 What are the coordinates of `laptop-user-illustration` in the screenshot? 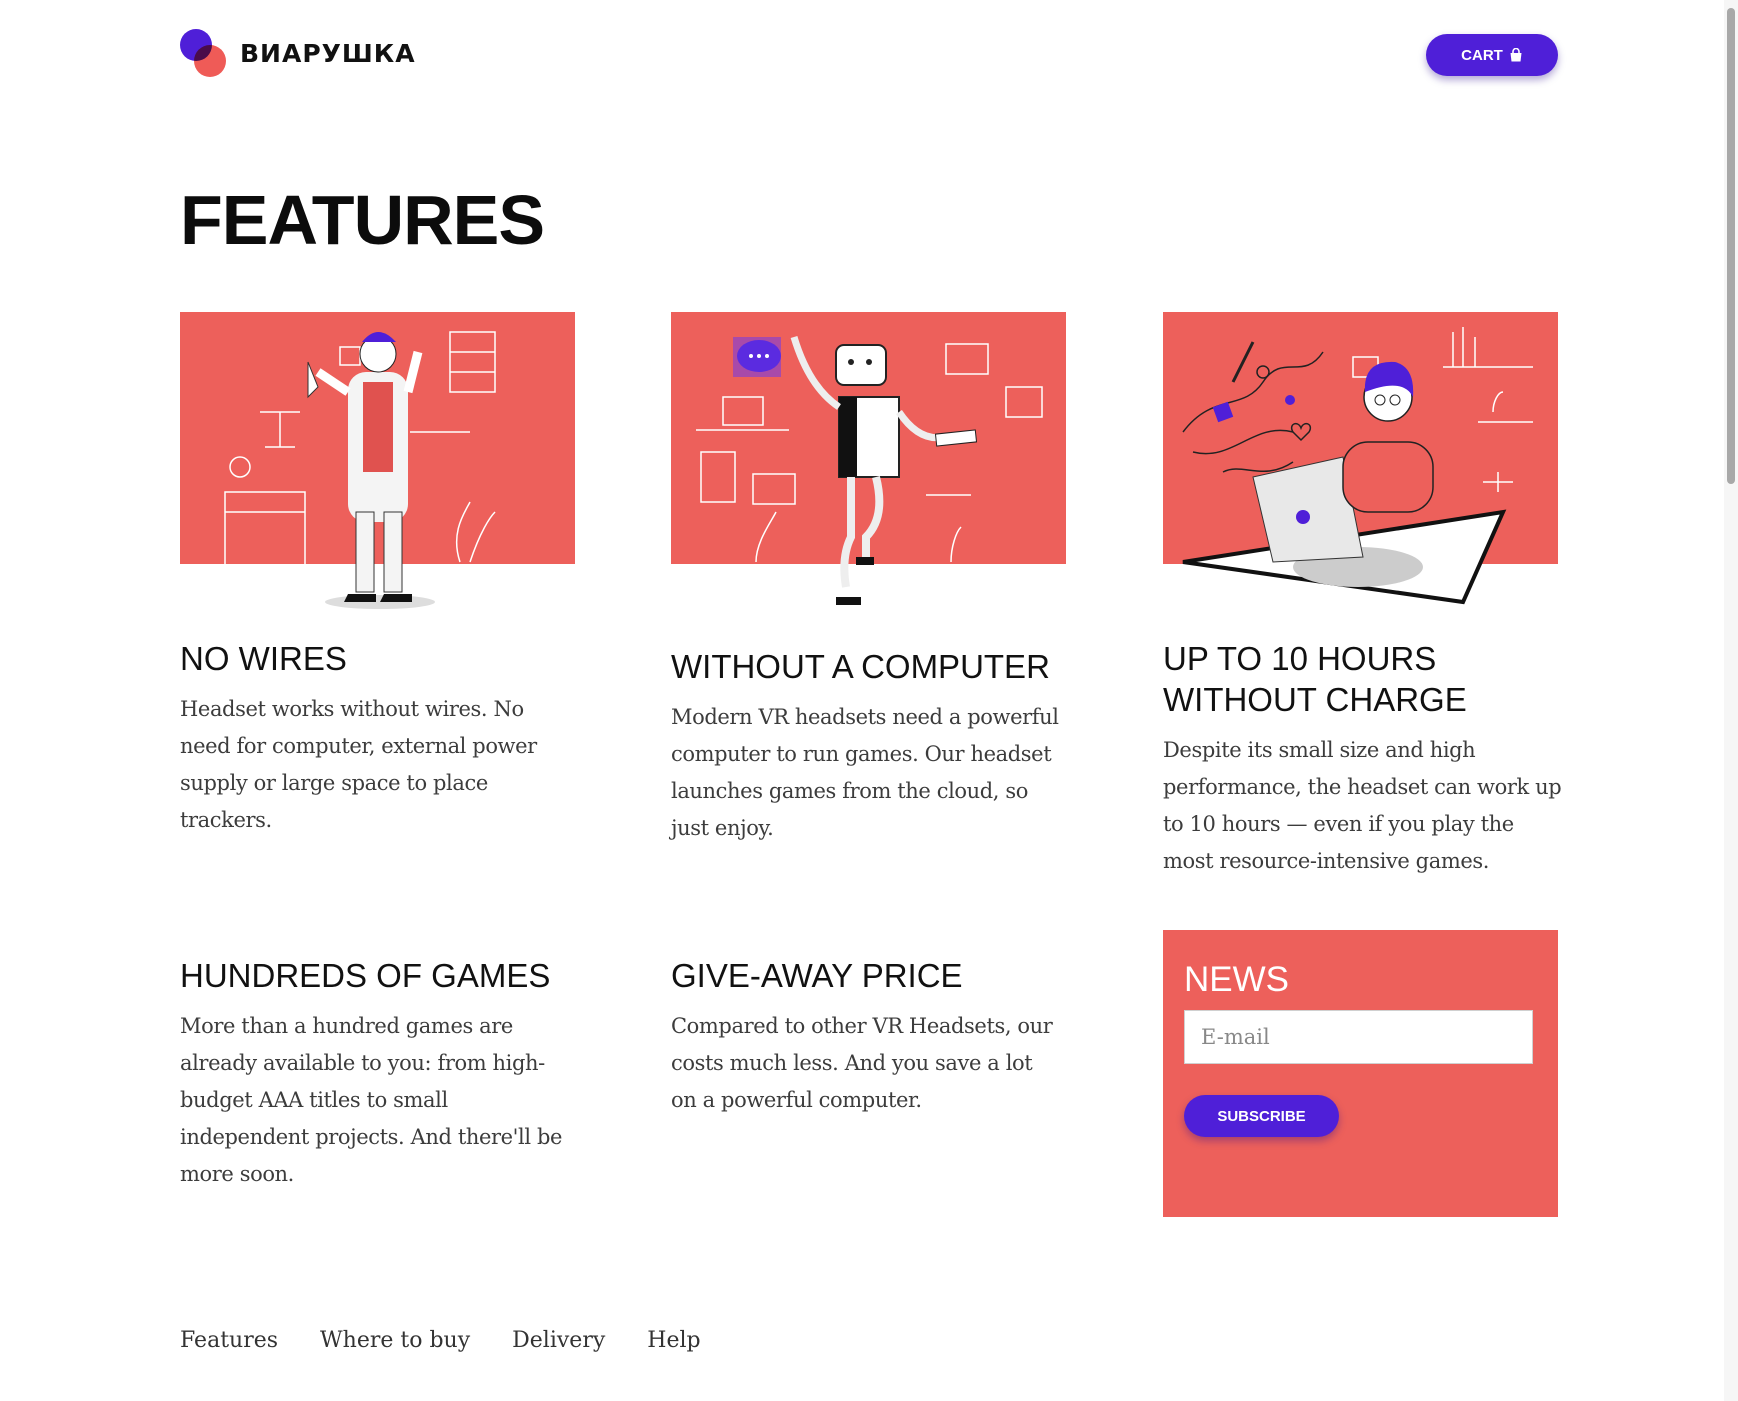 It's located at (1360, 462).